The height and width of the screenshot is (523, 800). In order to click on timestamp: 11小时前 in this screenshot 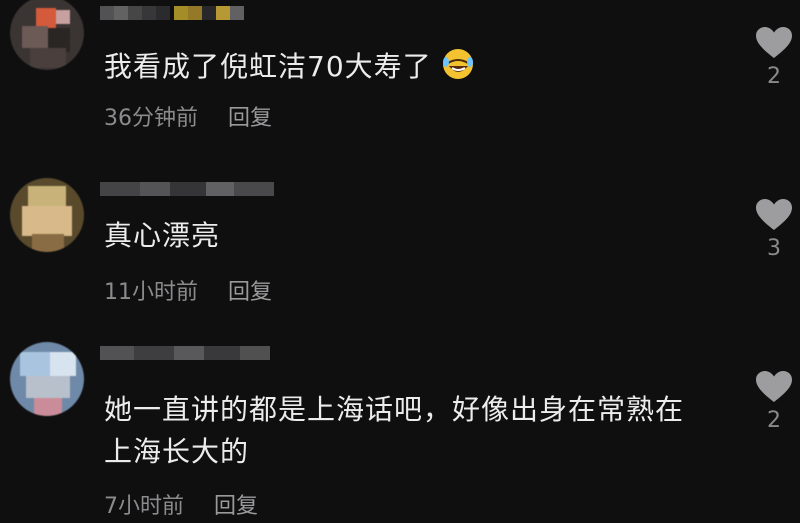, I will do `click(151, 292)`.